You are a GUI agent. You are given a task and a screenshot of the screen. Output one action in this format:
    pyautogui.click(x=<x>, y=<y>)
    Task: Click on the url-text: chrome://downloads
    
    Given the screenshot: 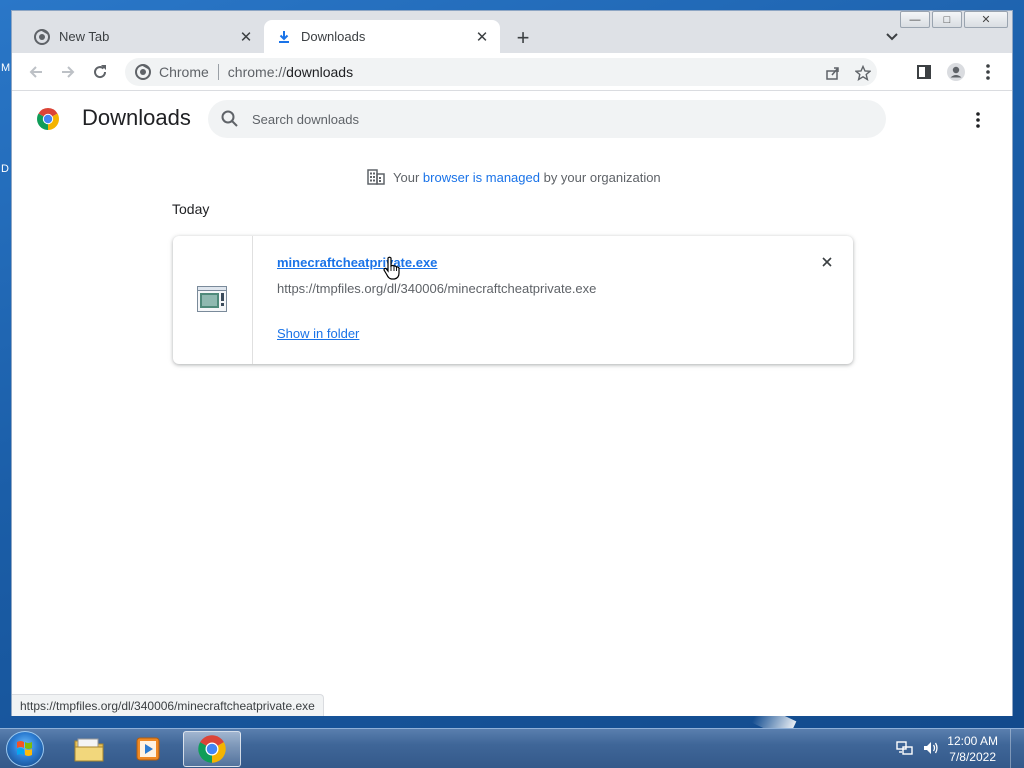 What is the action you would take?
    pyautogui.click(x=290, y=72)
    